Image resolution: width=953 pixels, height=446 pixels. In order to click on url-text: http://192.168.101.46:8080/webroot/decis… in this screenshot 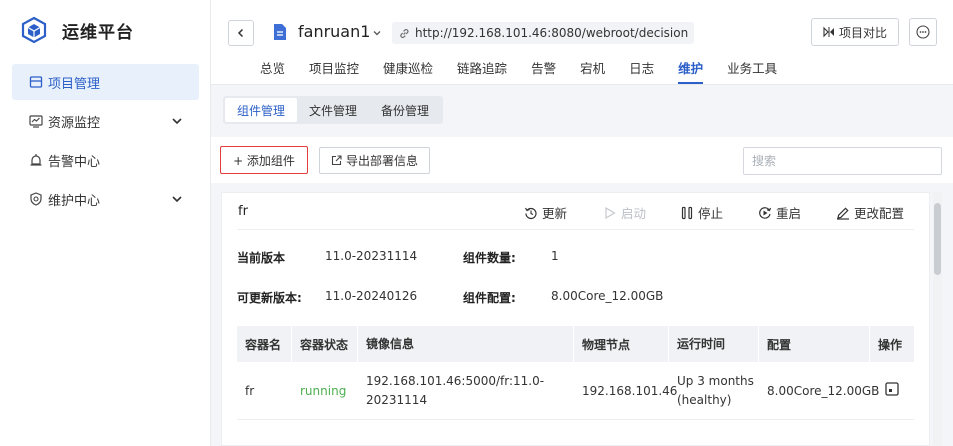, I will do `click(552, 33)`.